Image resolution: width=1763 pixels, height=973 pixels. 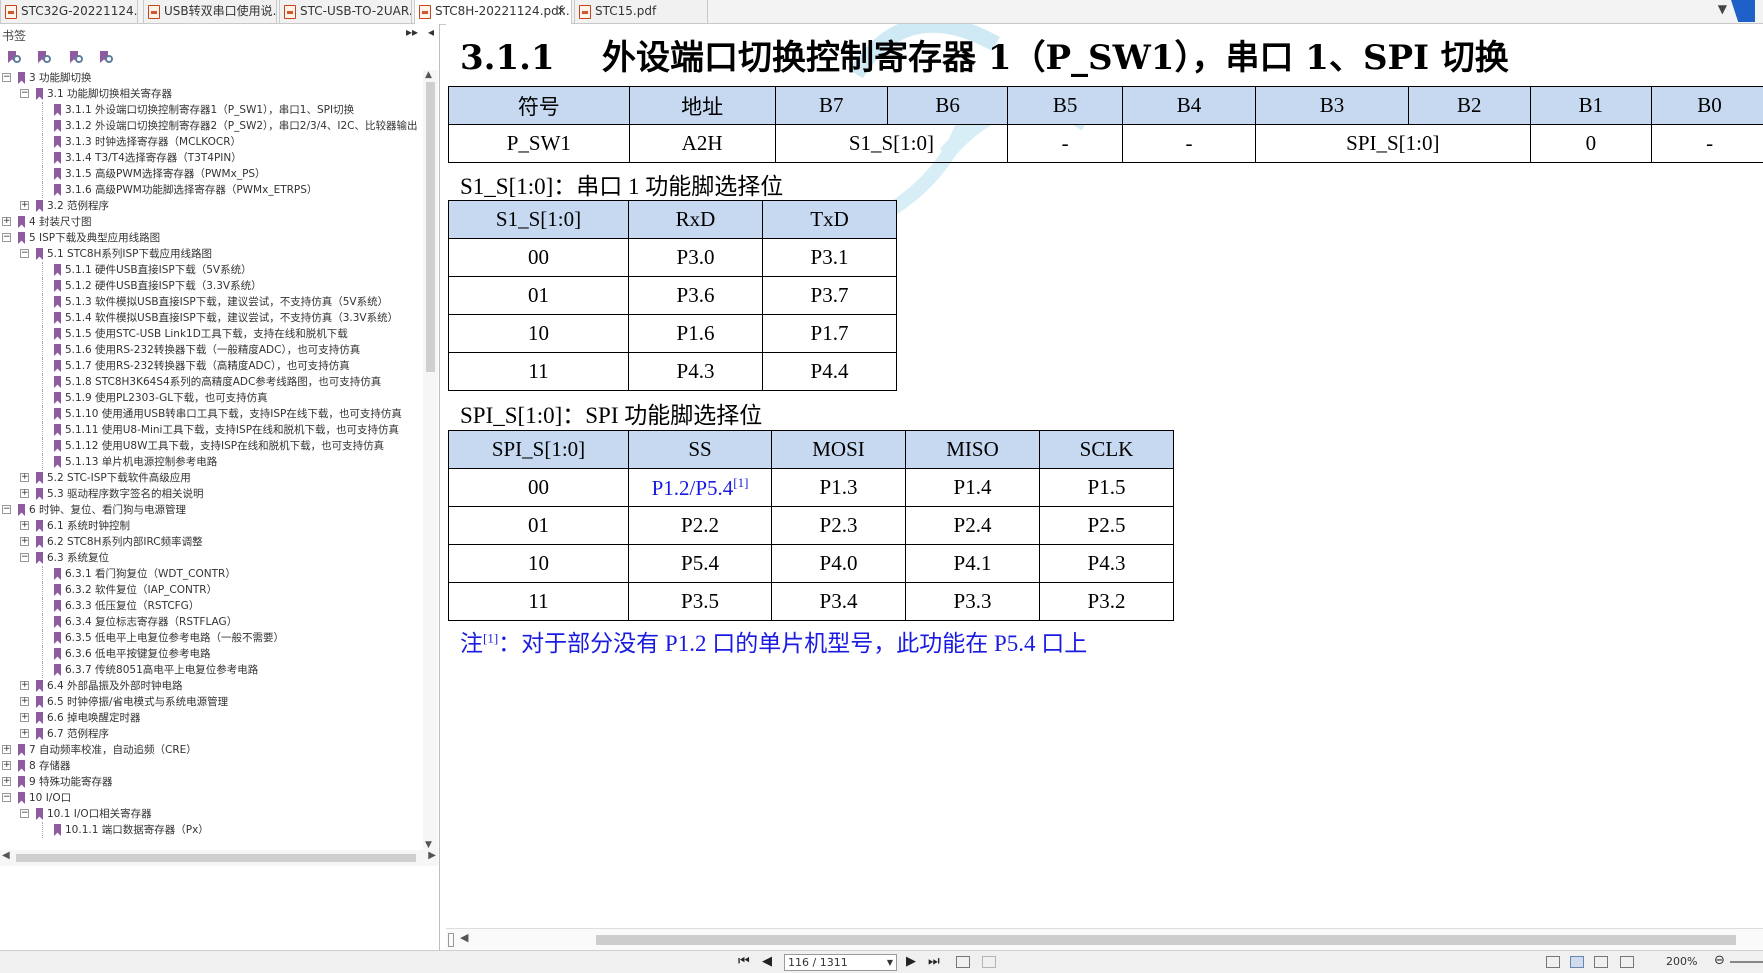 What do you see at coordinates (840, 962) in the screenshot?
I see `page-number-input: 116 / 1311 ▼` at bounding box center [840, 962].